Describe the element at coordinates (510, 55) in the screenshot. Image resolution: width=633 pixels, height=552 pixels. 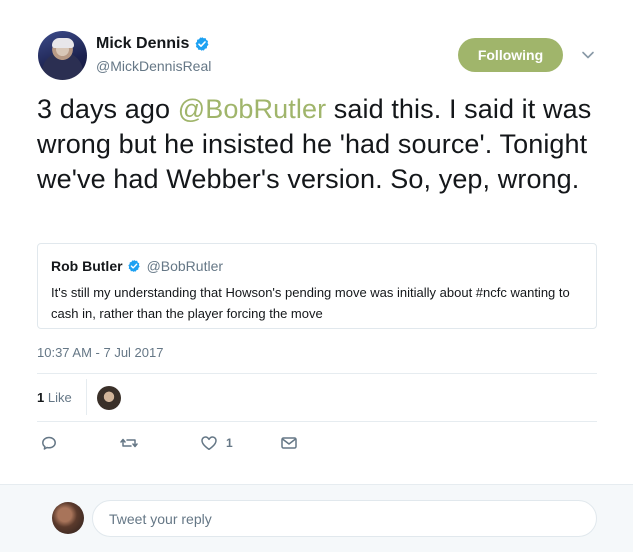
I see `following-button: Following` at that location.